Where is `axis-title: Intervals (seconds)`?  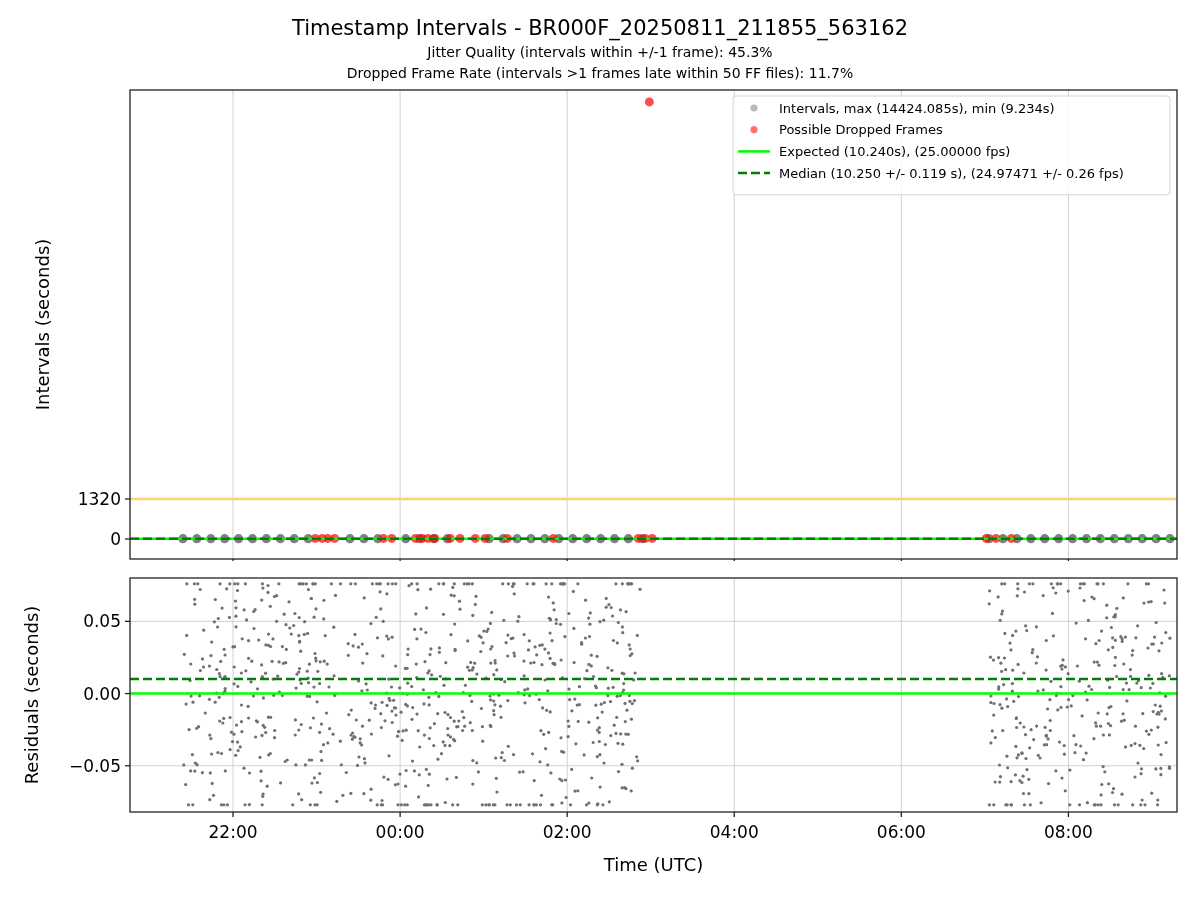 axis-title: Intervals (seconds) is located at coordinates (42, 324).